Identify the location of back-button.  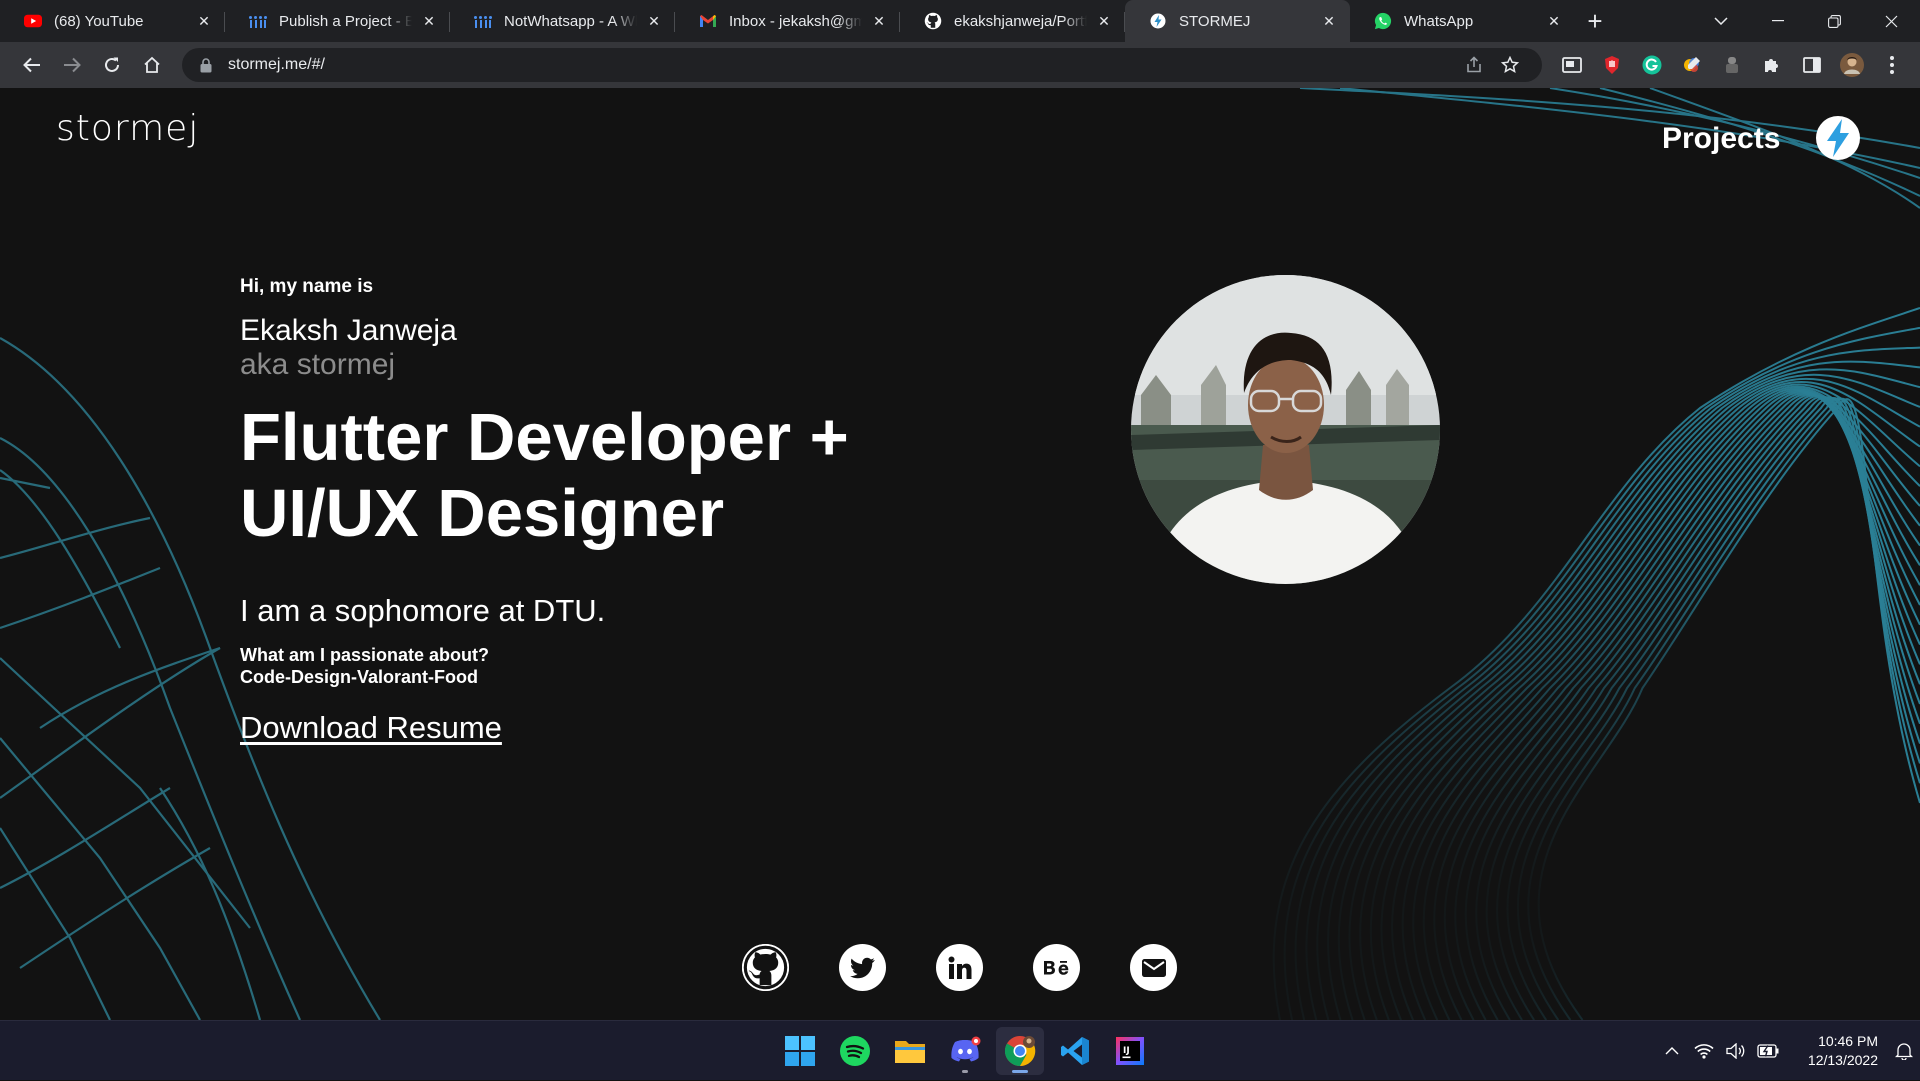
(32, 65).